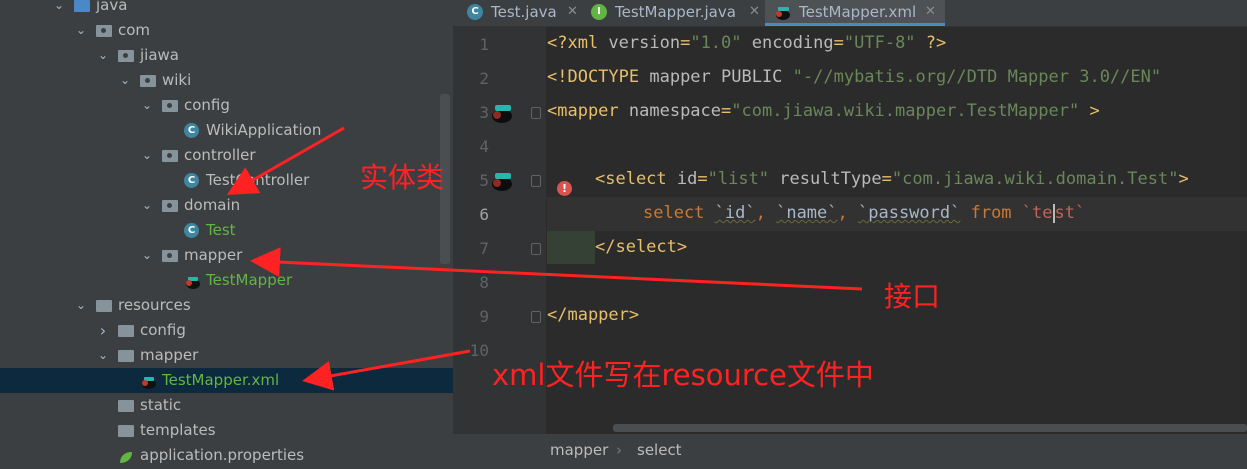  I want to click on horizontal-scrollbar, so click(930, 428).